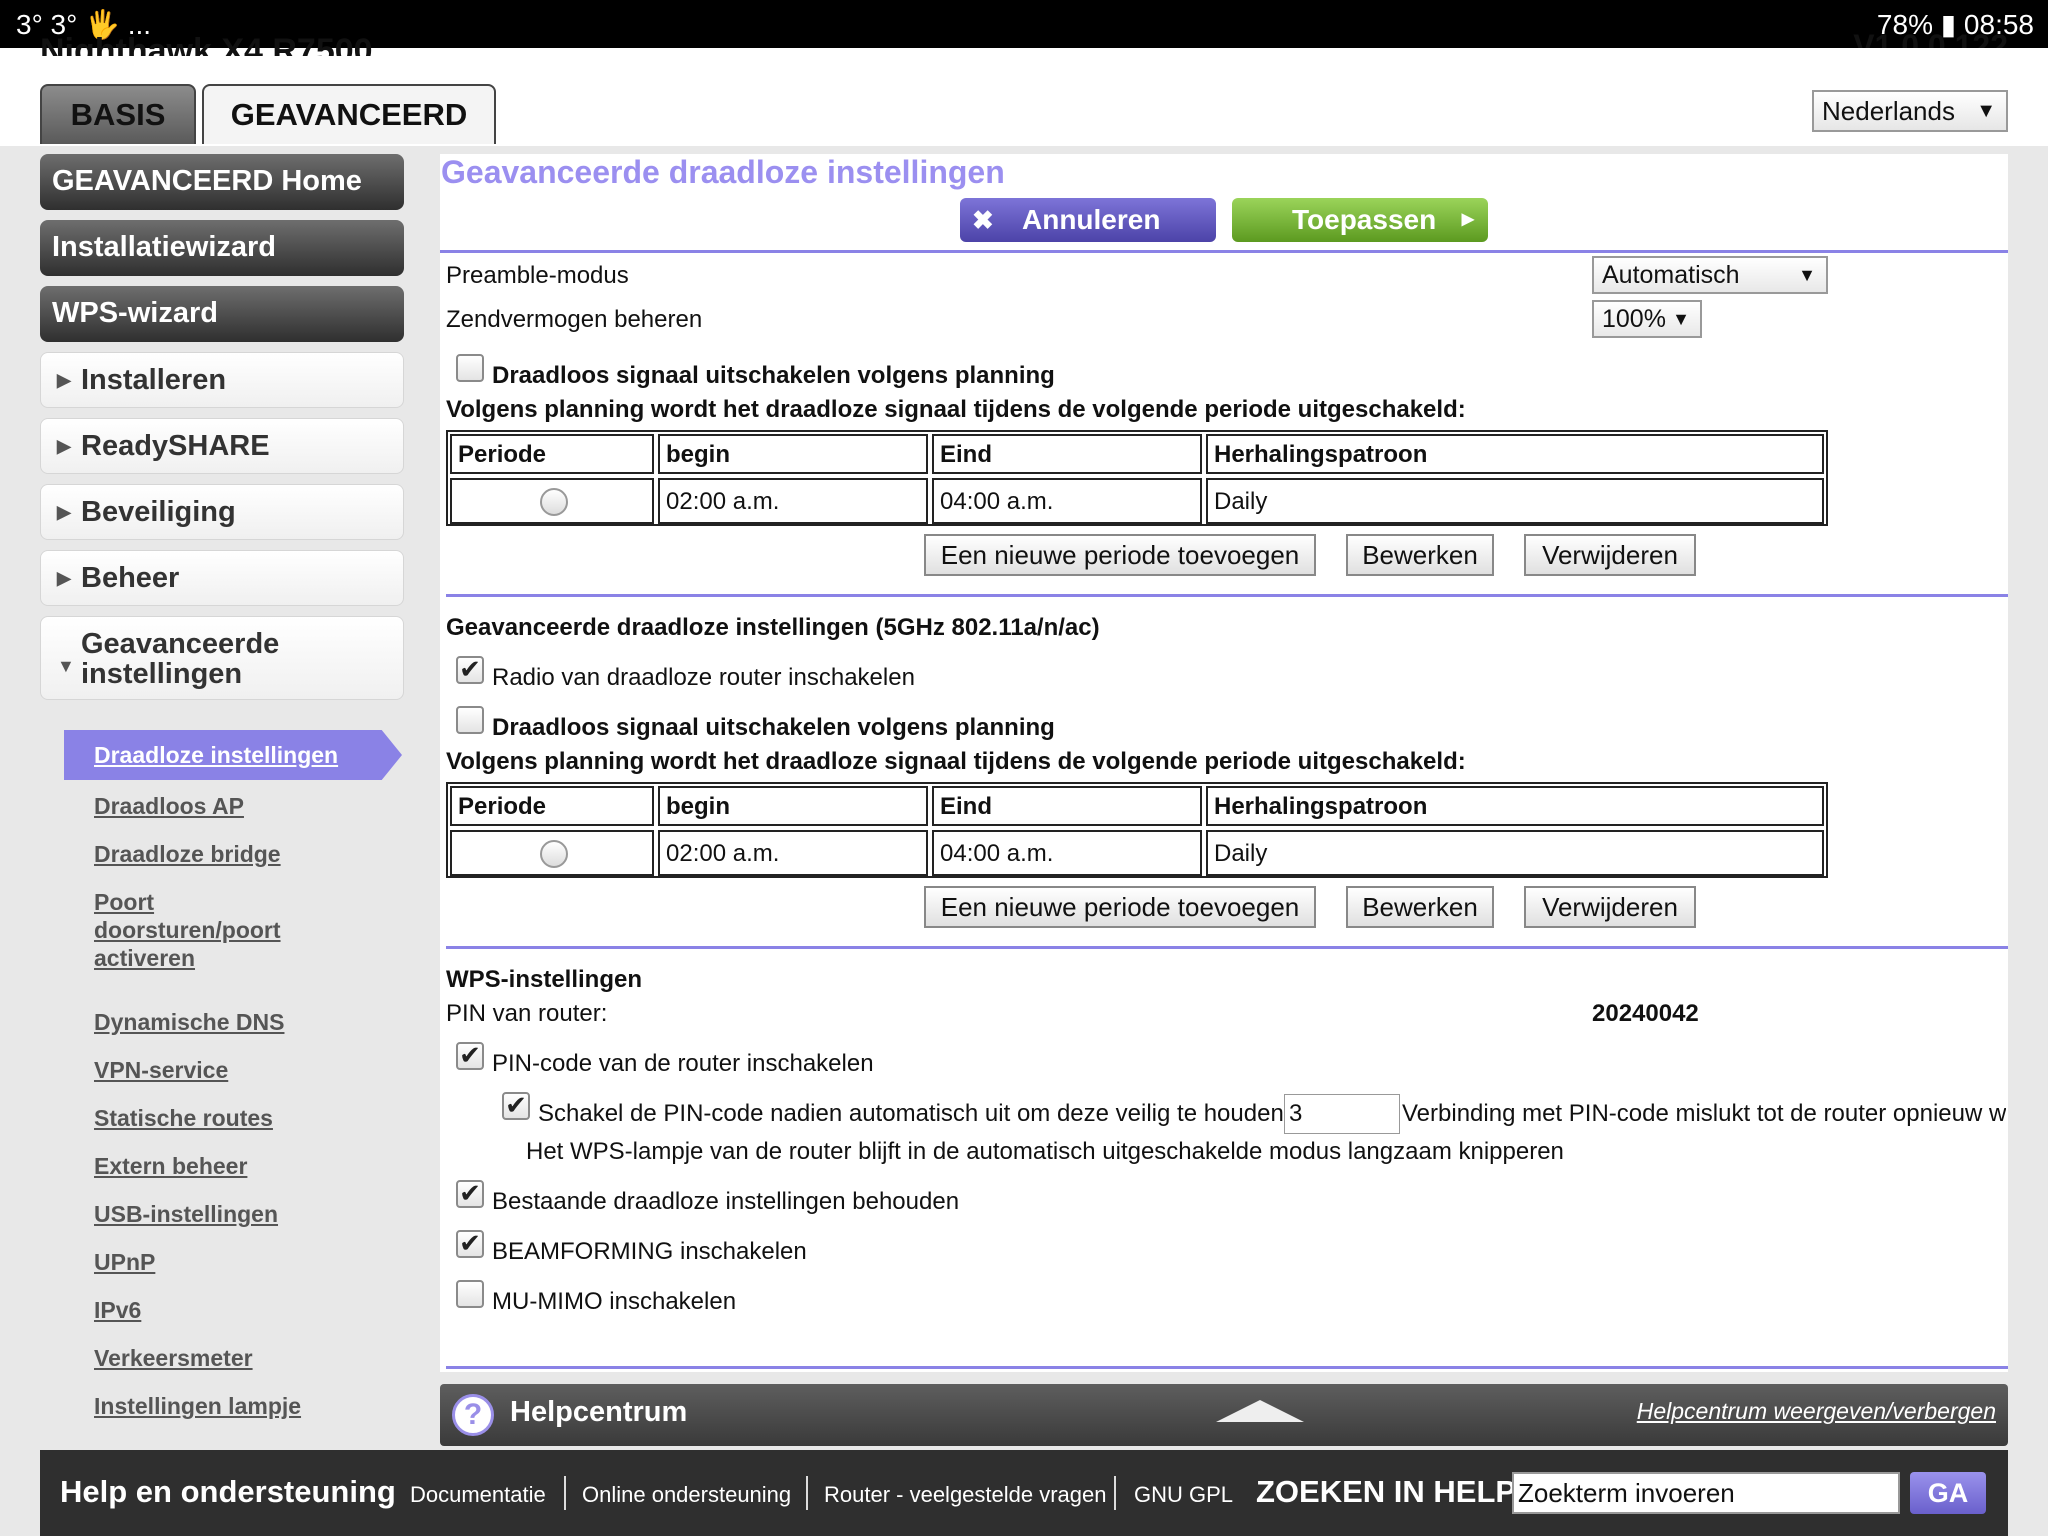 The image size is (2048, 1536). I want to click on mumimo-checkbox, so click(470, 1294).